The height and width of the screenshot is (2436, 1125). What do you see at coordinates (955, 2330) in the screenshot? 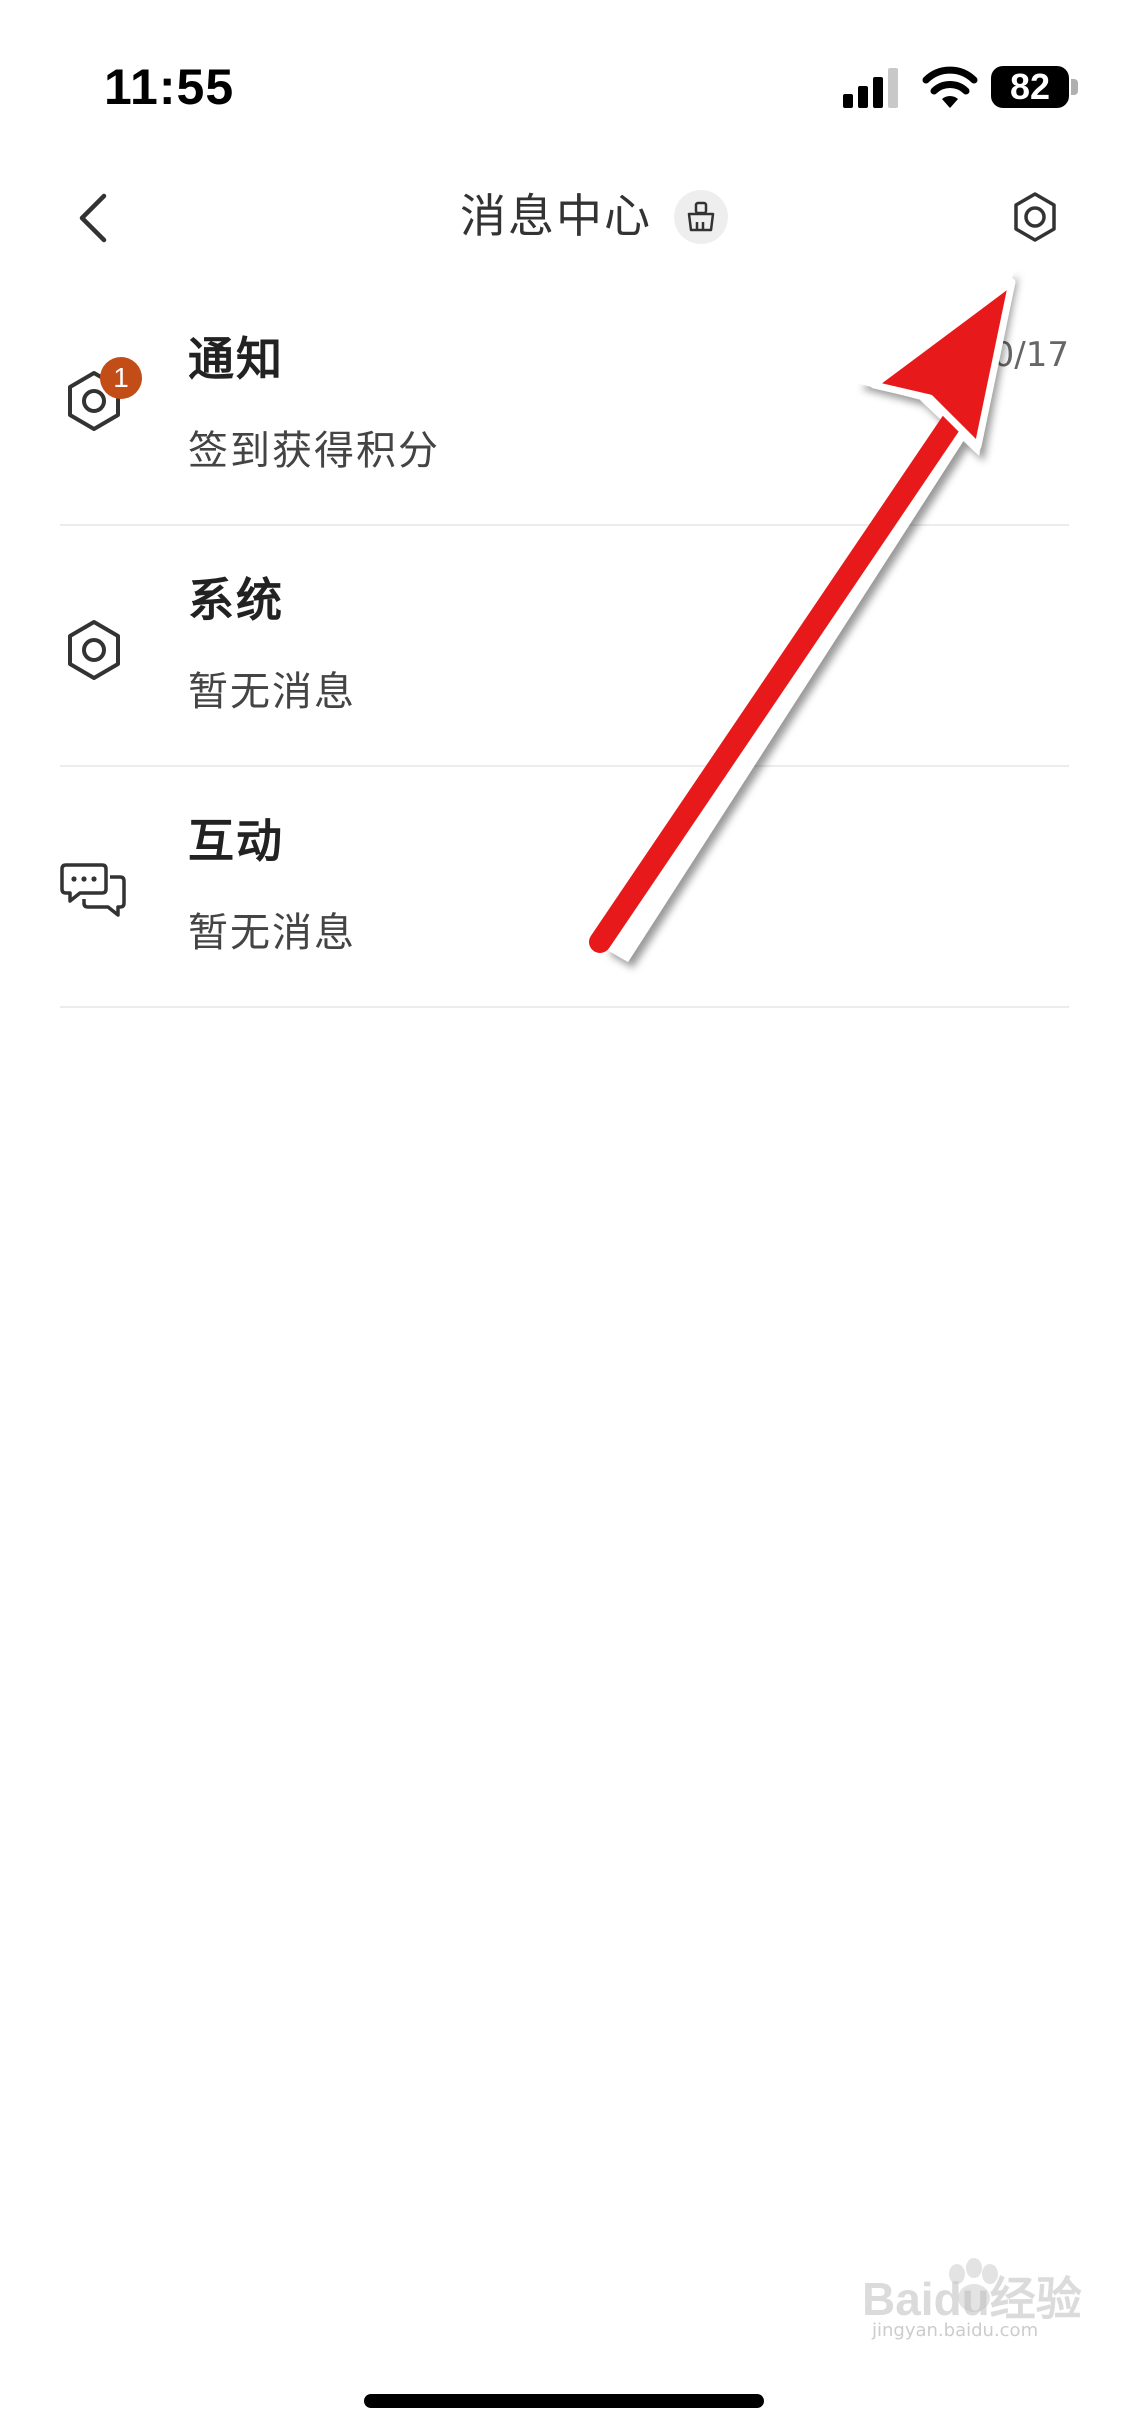
I see `watermark-domain: jingyan.baidu.com` at bounding box center [955, 2330].